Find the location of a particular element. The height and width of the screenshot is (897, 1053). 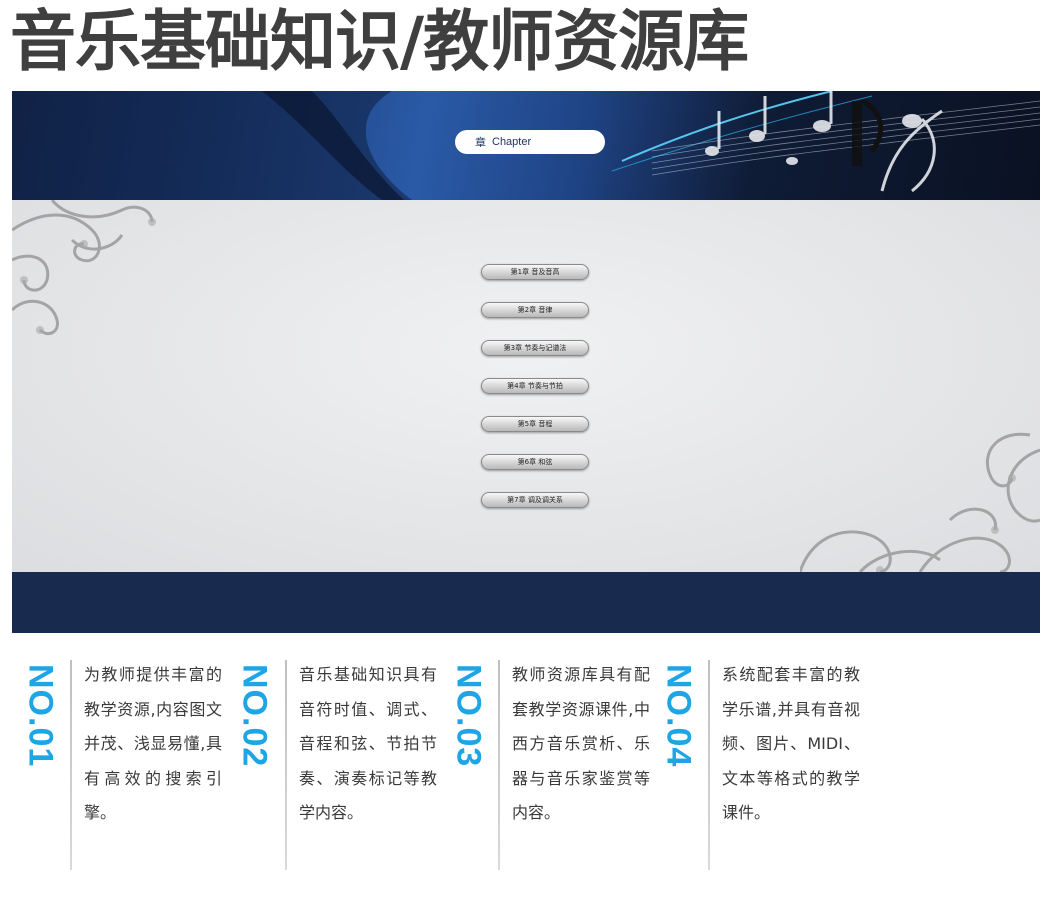

chapter-5-button: 第5章 音程 is located at coordinates (535, 424).